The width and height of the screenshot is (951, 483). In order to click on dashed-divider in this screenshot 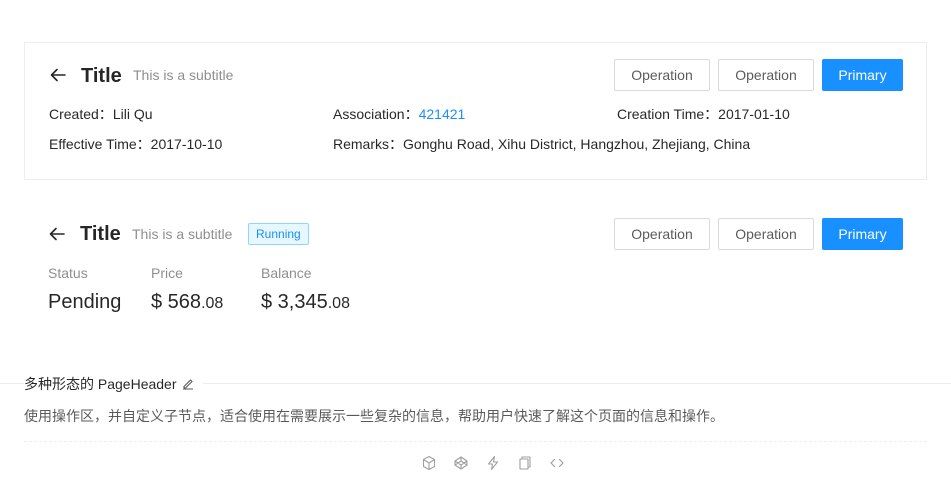, I will do `click(475, 441)`.